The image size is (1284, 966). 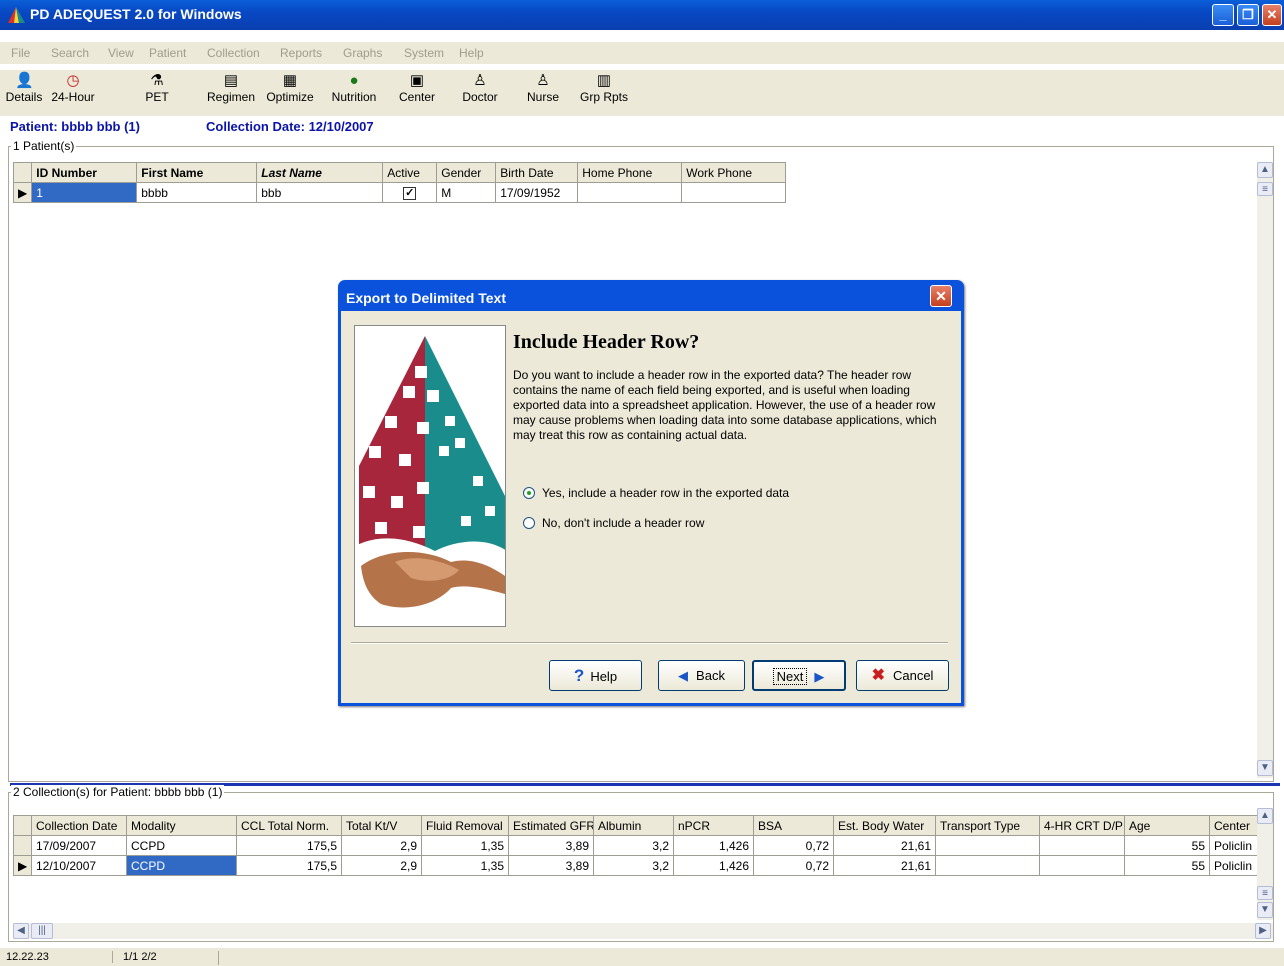 I want to click on toolbar-details-button: 👤 Details, so click(x=24, y=88).